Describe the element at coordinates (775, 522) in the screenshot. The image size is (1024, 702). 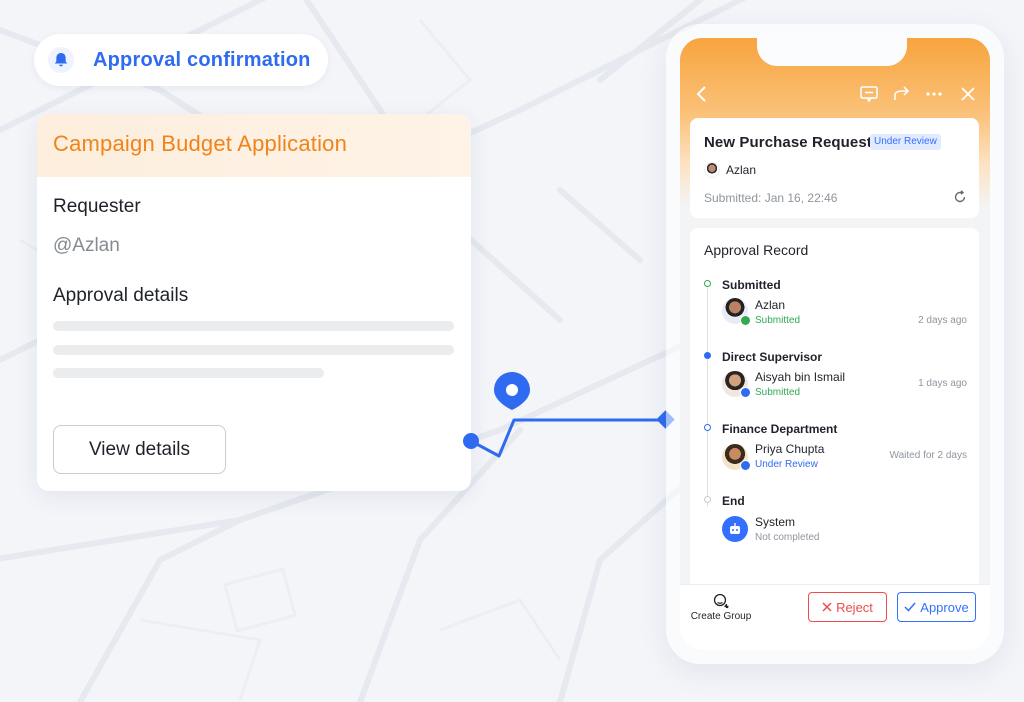
I see `person-name: System` at that location.